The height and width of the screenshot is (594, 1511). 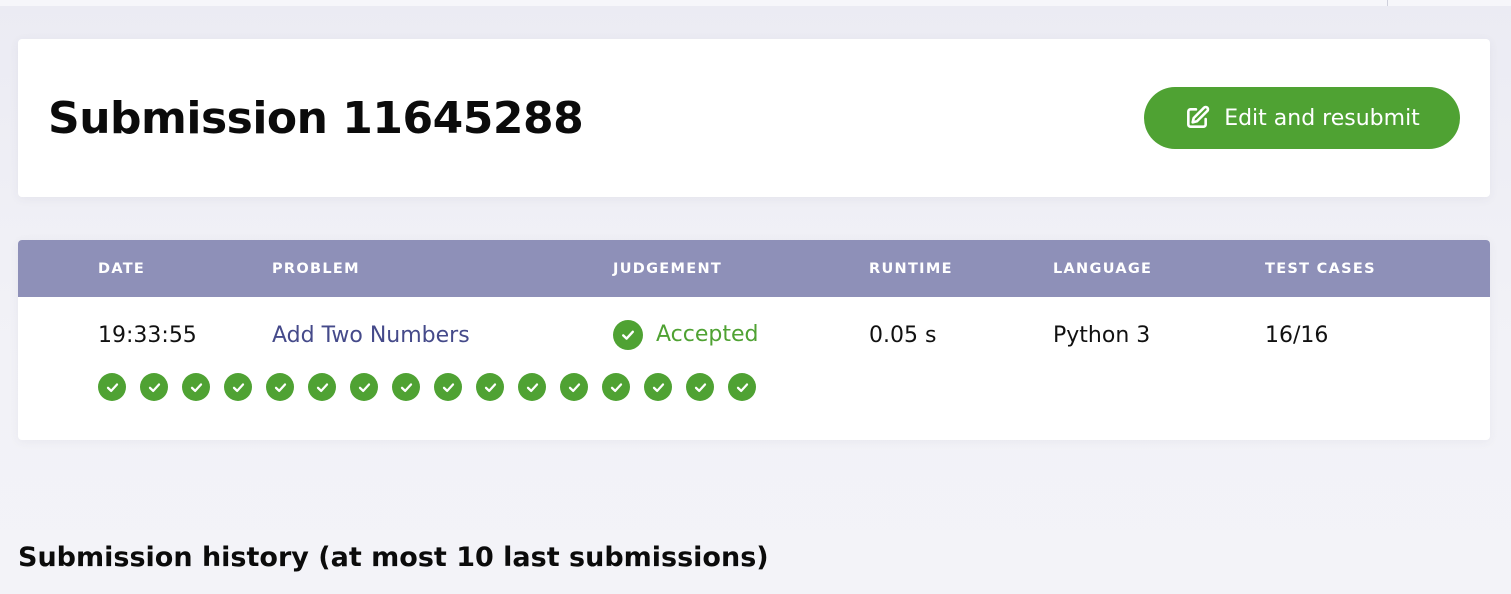 What do you see at coordinates (1197, 118) in the screenshot?
I see `edit-icon` at bounding box center [1197, 118].